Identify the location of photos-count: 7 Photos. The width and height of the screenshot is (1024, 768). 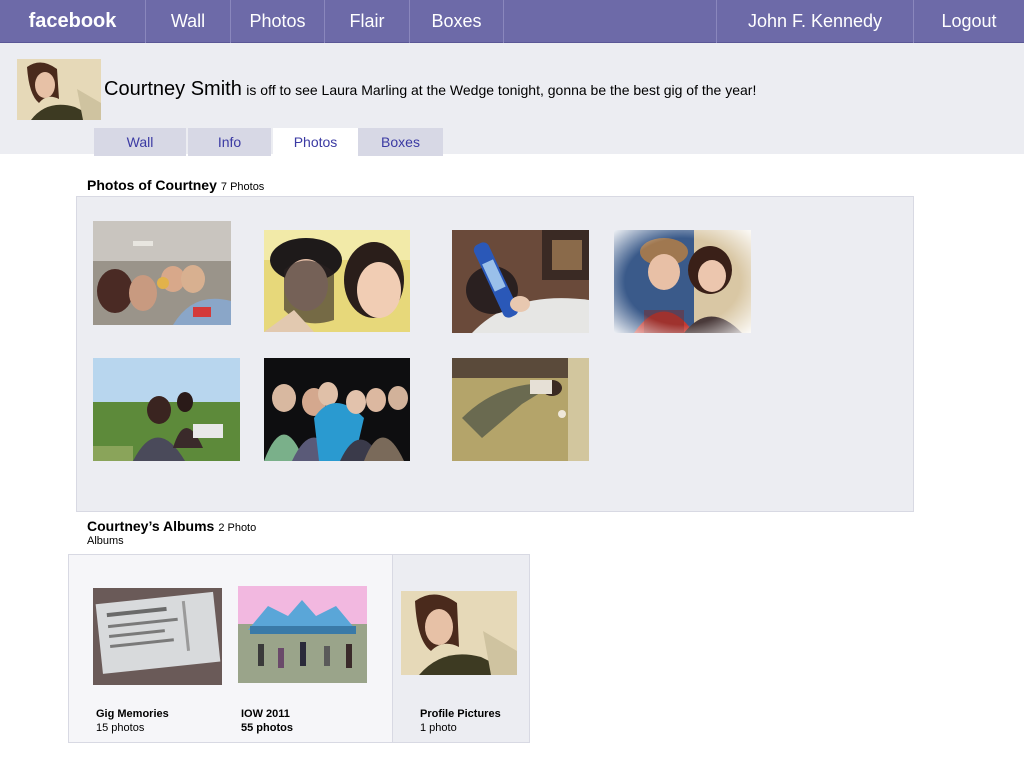
(242, 187).